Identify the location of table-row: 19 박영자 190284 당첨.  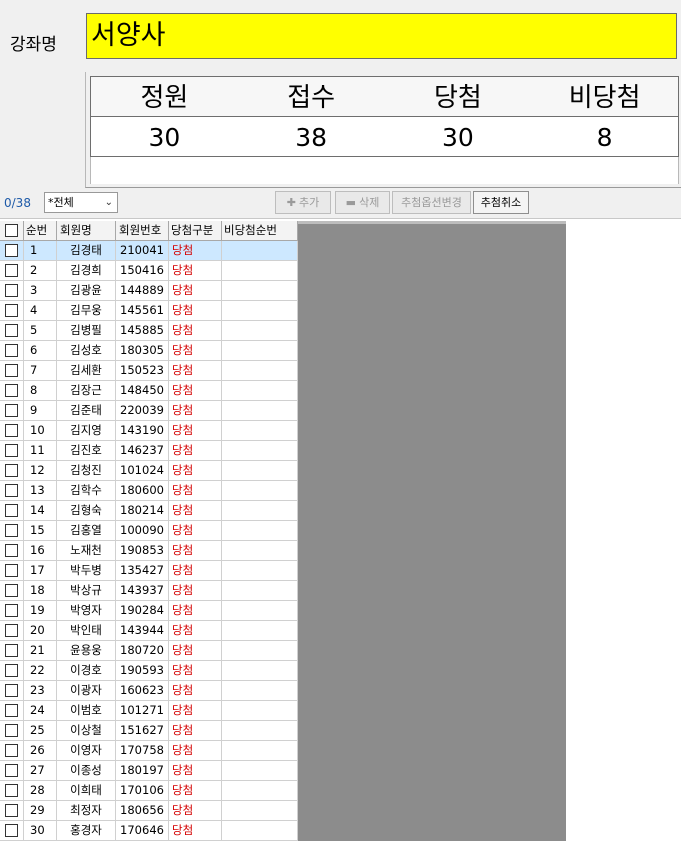
(149, 611).